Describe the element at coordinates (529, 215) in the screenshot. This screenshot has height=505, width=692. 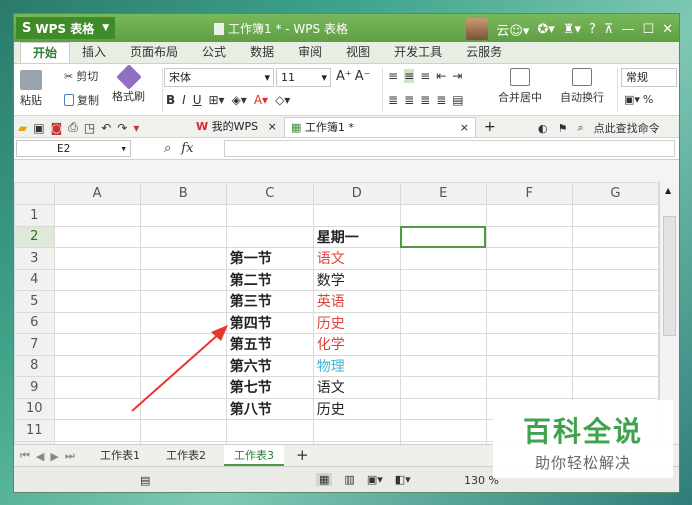
I see `cell-f1` at that location.